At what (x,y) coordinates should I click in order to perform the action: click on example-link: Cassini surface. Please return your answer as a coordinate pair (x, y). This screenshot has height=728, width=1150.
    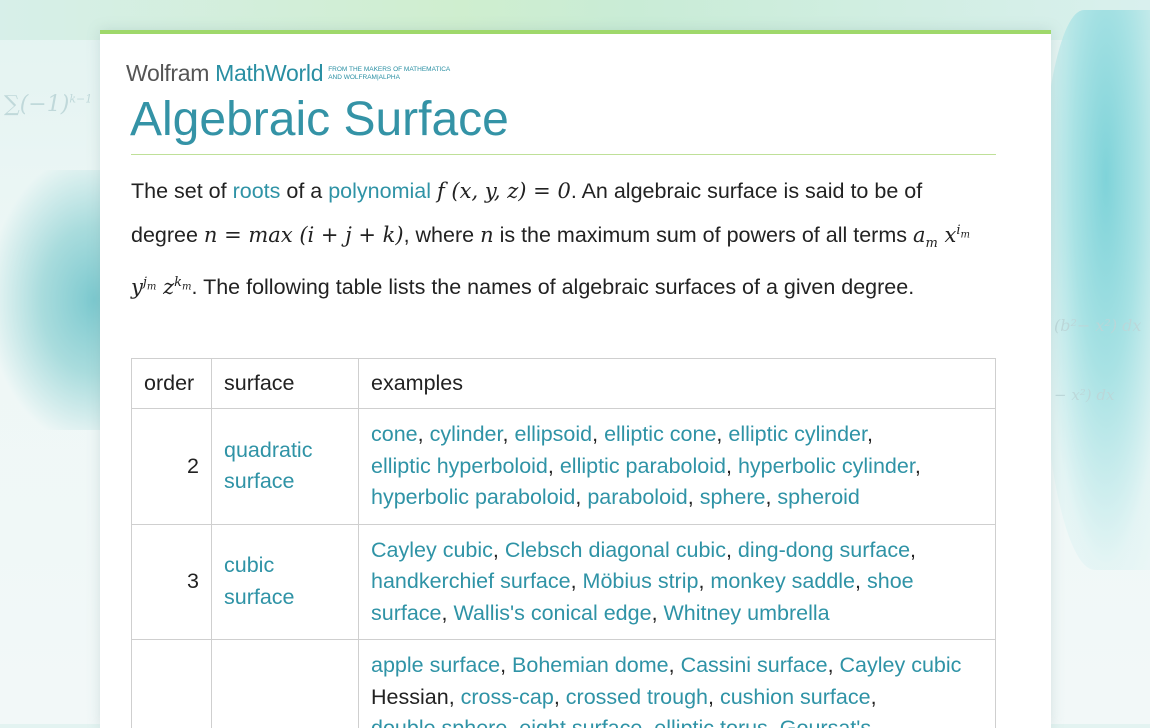
    Looking at the image, I should click on (754, 665).